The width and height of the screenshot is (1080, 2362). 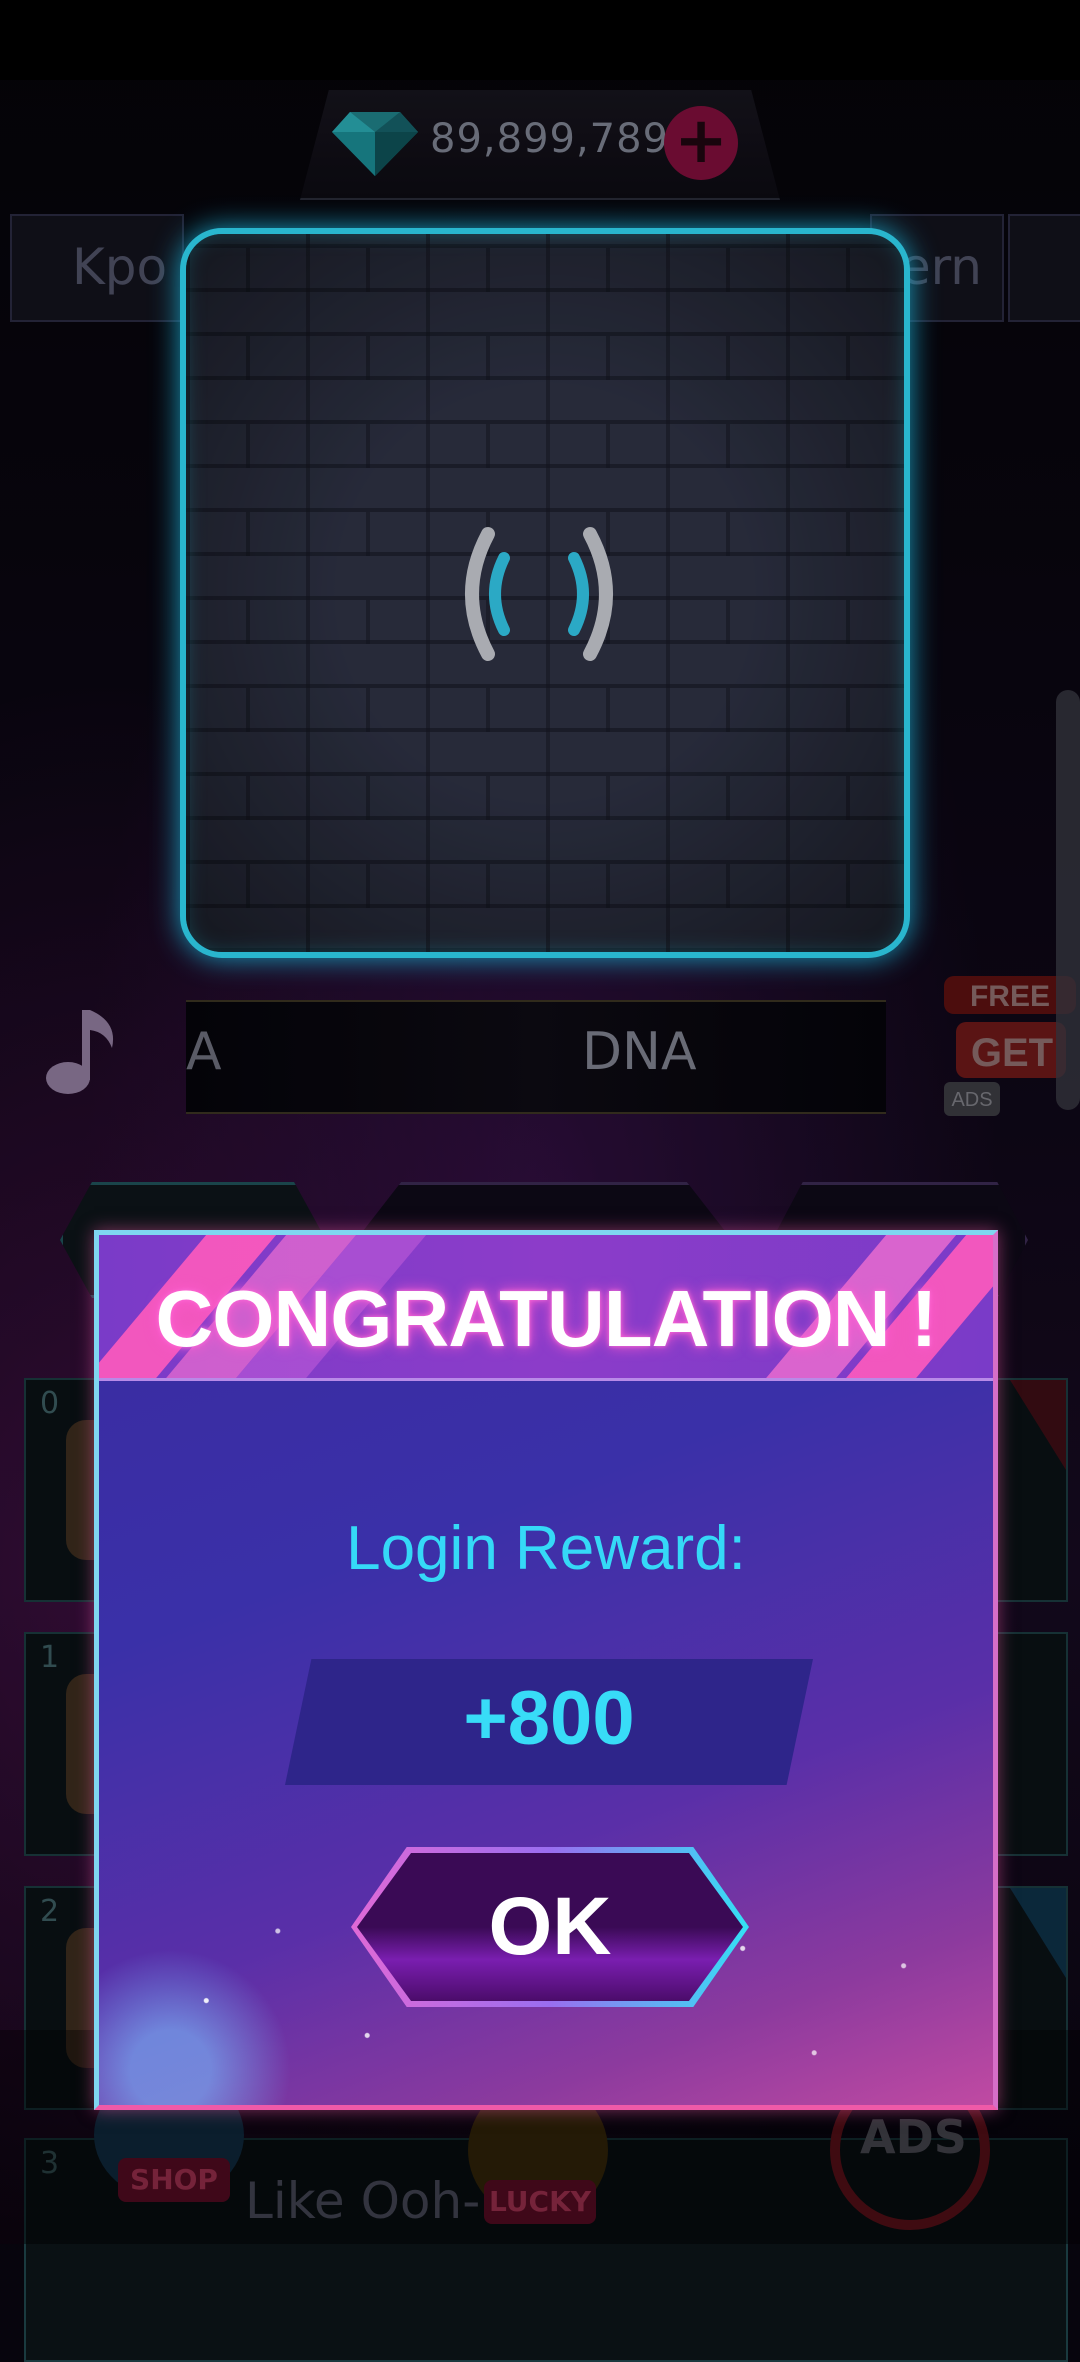 I want to click on ok-button: OK, so click(x=550, y=1927).